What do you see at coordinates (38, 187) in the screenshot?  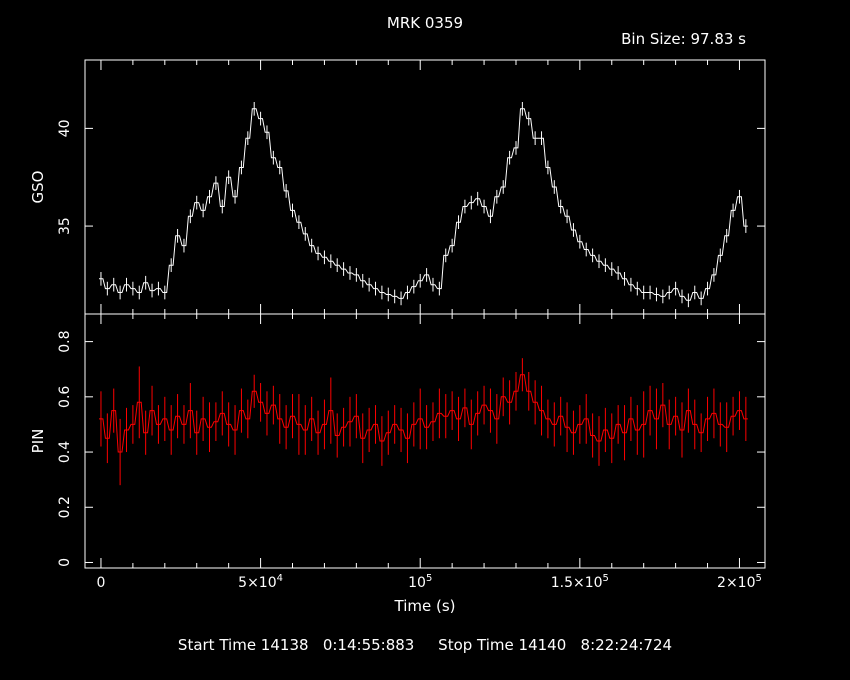 I see `gso-ylabel: GSO` at bounding box center [38, 187].